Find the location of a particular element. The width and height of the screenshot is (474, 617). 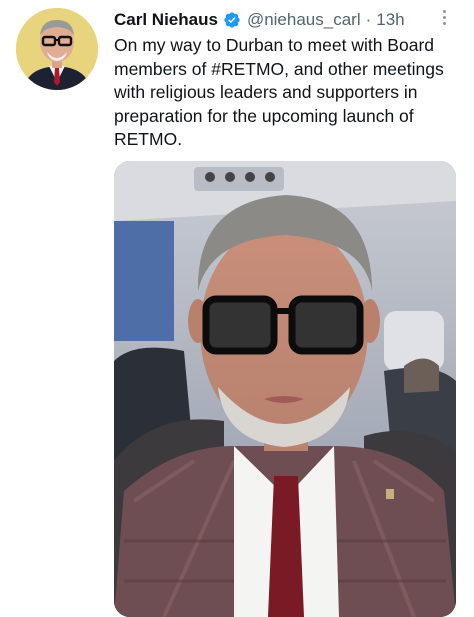

author-avatar is located at coordinates (57, 49).